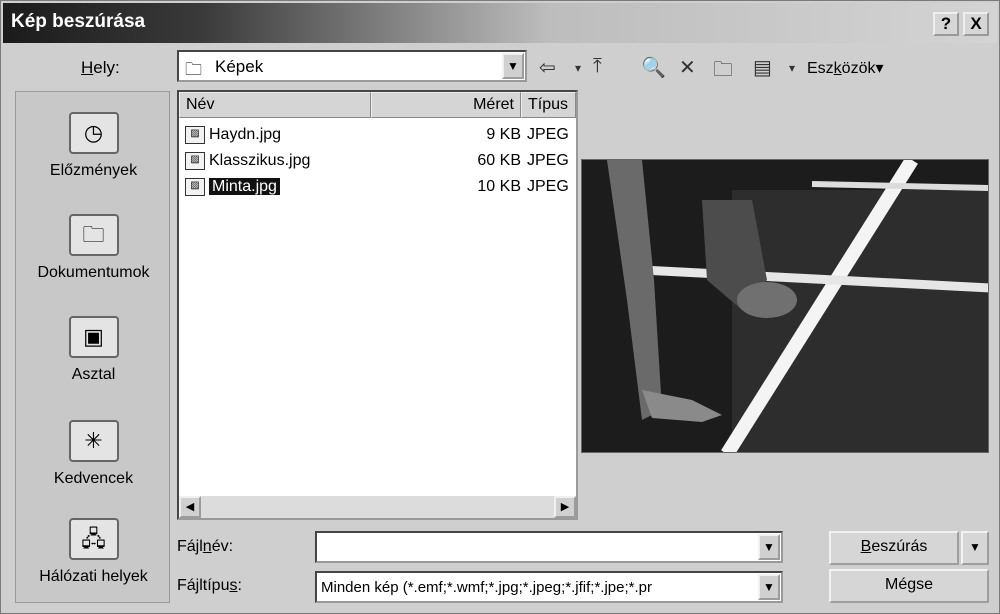  I want to click on close-button: X, so click(976, 24).